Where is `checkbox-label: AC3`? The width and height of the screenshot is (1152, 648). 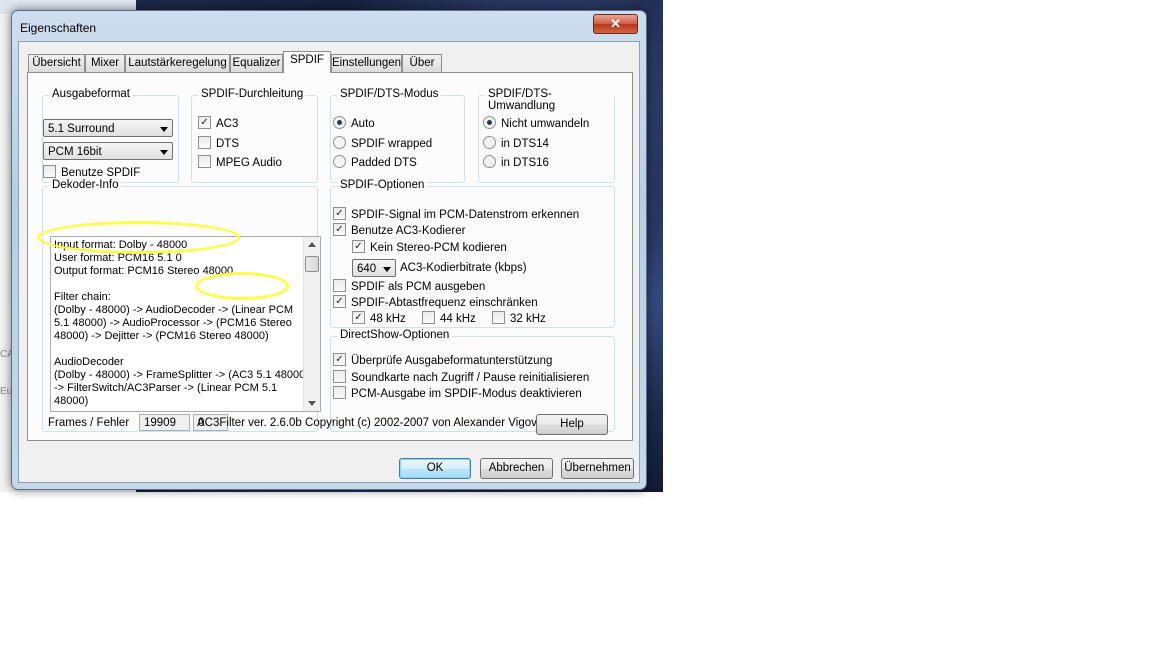
checkbox-label: AC3 is located at coordinates (227, 124).